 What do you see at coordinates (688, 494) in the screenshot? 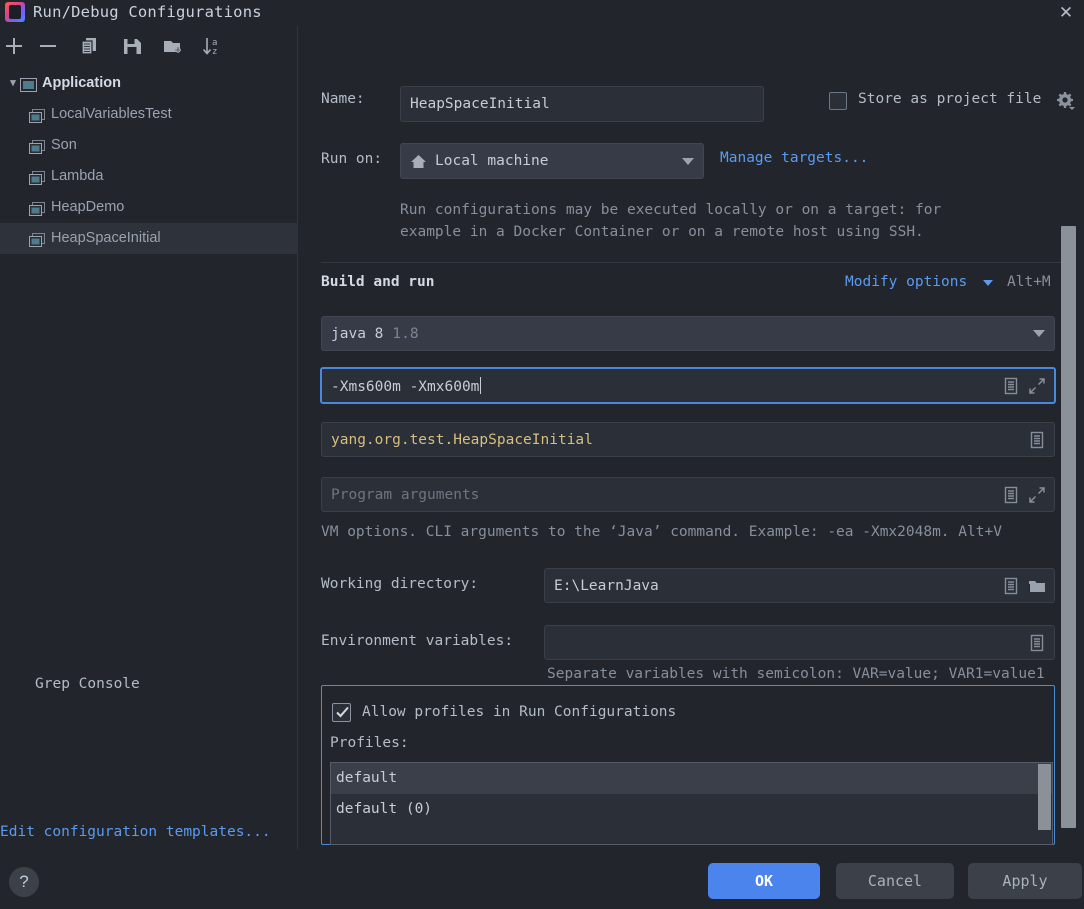
I see `program-arguments-input: Program arguments` at bounding box center [688, 494].